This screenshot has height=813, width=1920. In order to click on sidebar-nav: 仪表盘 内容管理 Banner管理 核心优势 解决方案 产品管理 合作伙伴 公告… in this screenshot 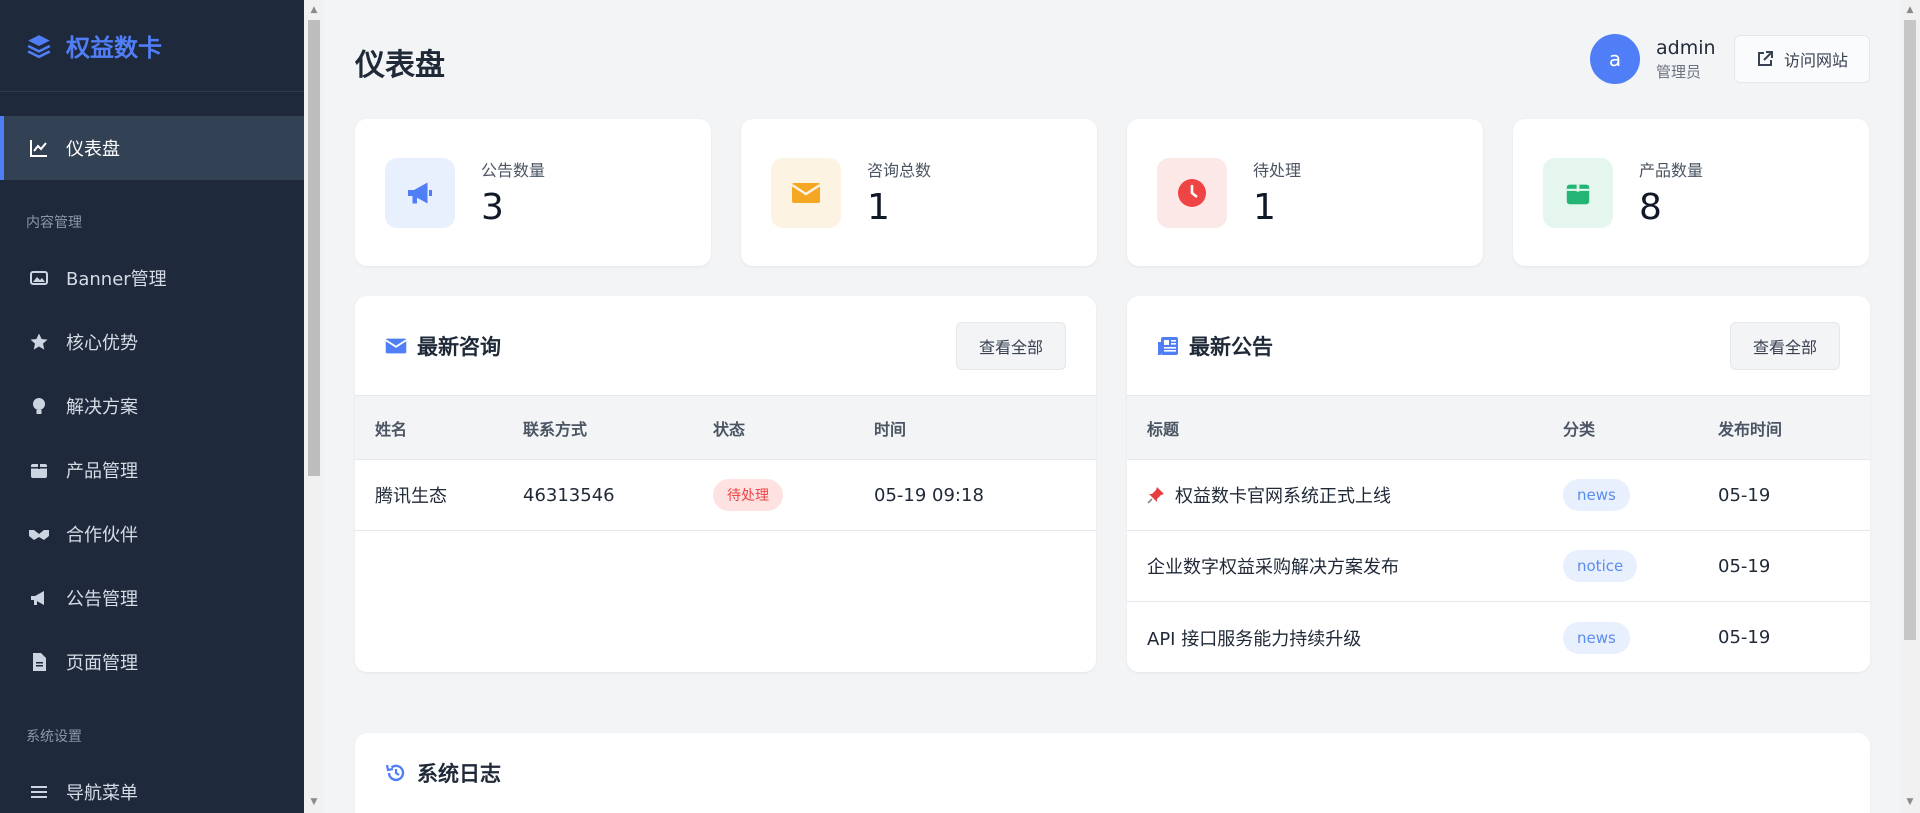, I will do `click(152, 452)`.